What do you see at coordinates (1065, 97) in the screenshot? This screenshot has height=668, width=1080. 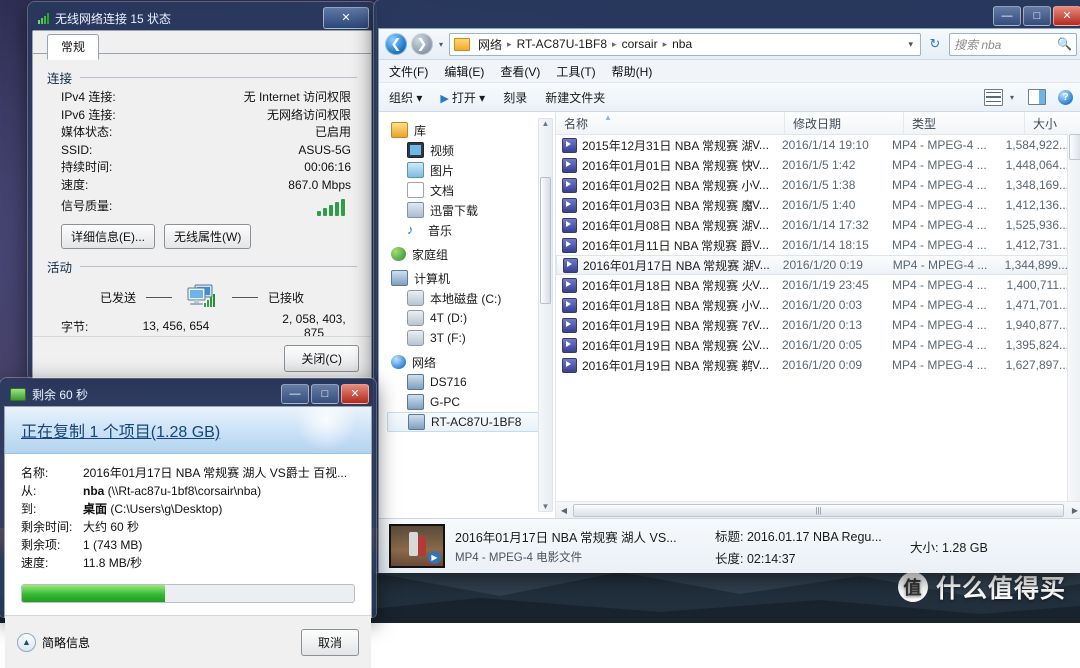 I see `help-icon: ?` at bounding box center [1065, 97].